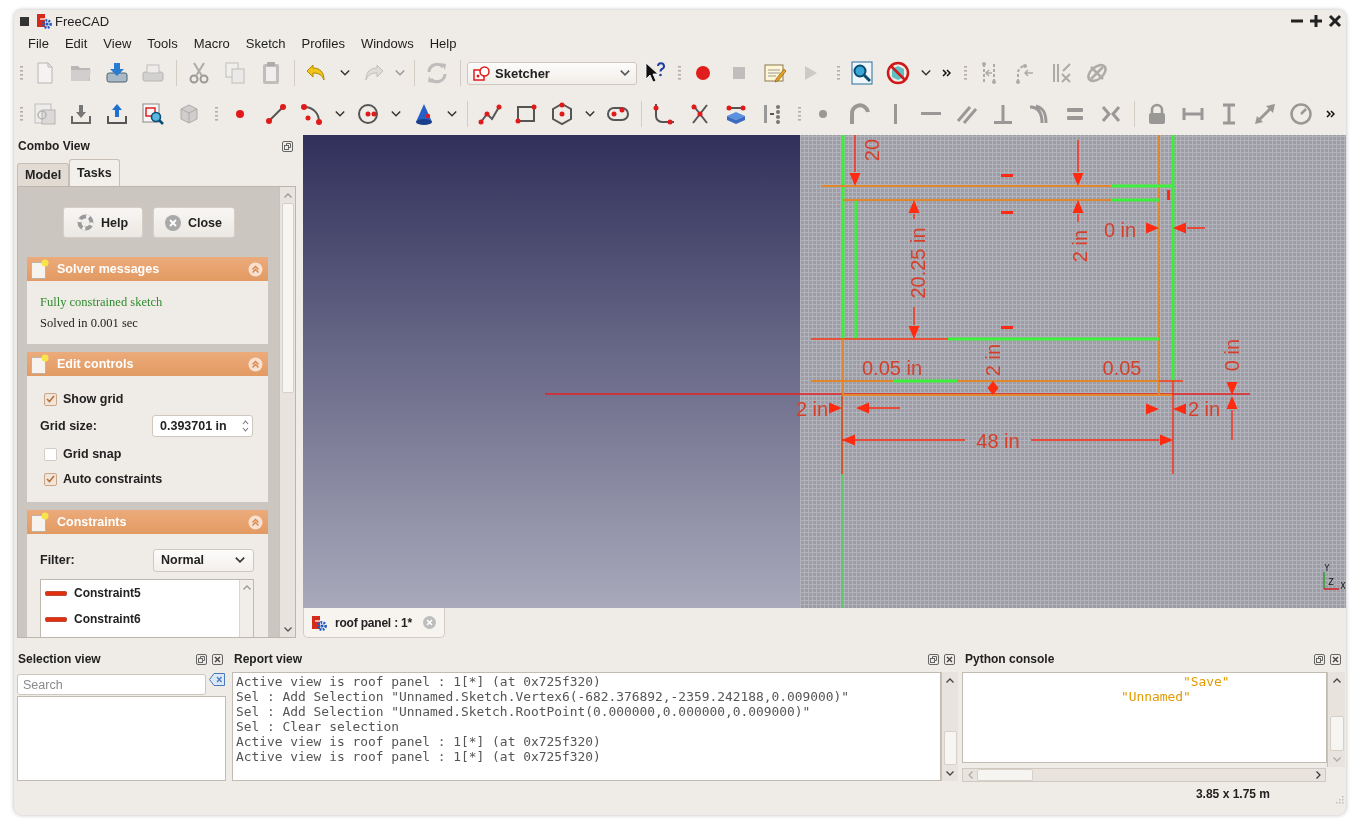  I want to click on close-button: Close, so click(193, 222).